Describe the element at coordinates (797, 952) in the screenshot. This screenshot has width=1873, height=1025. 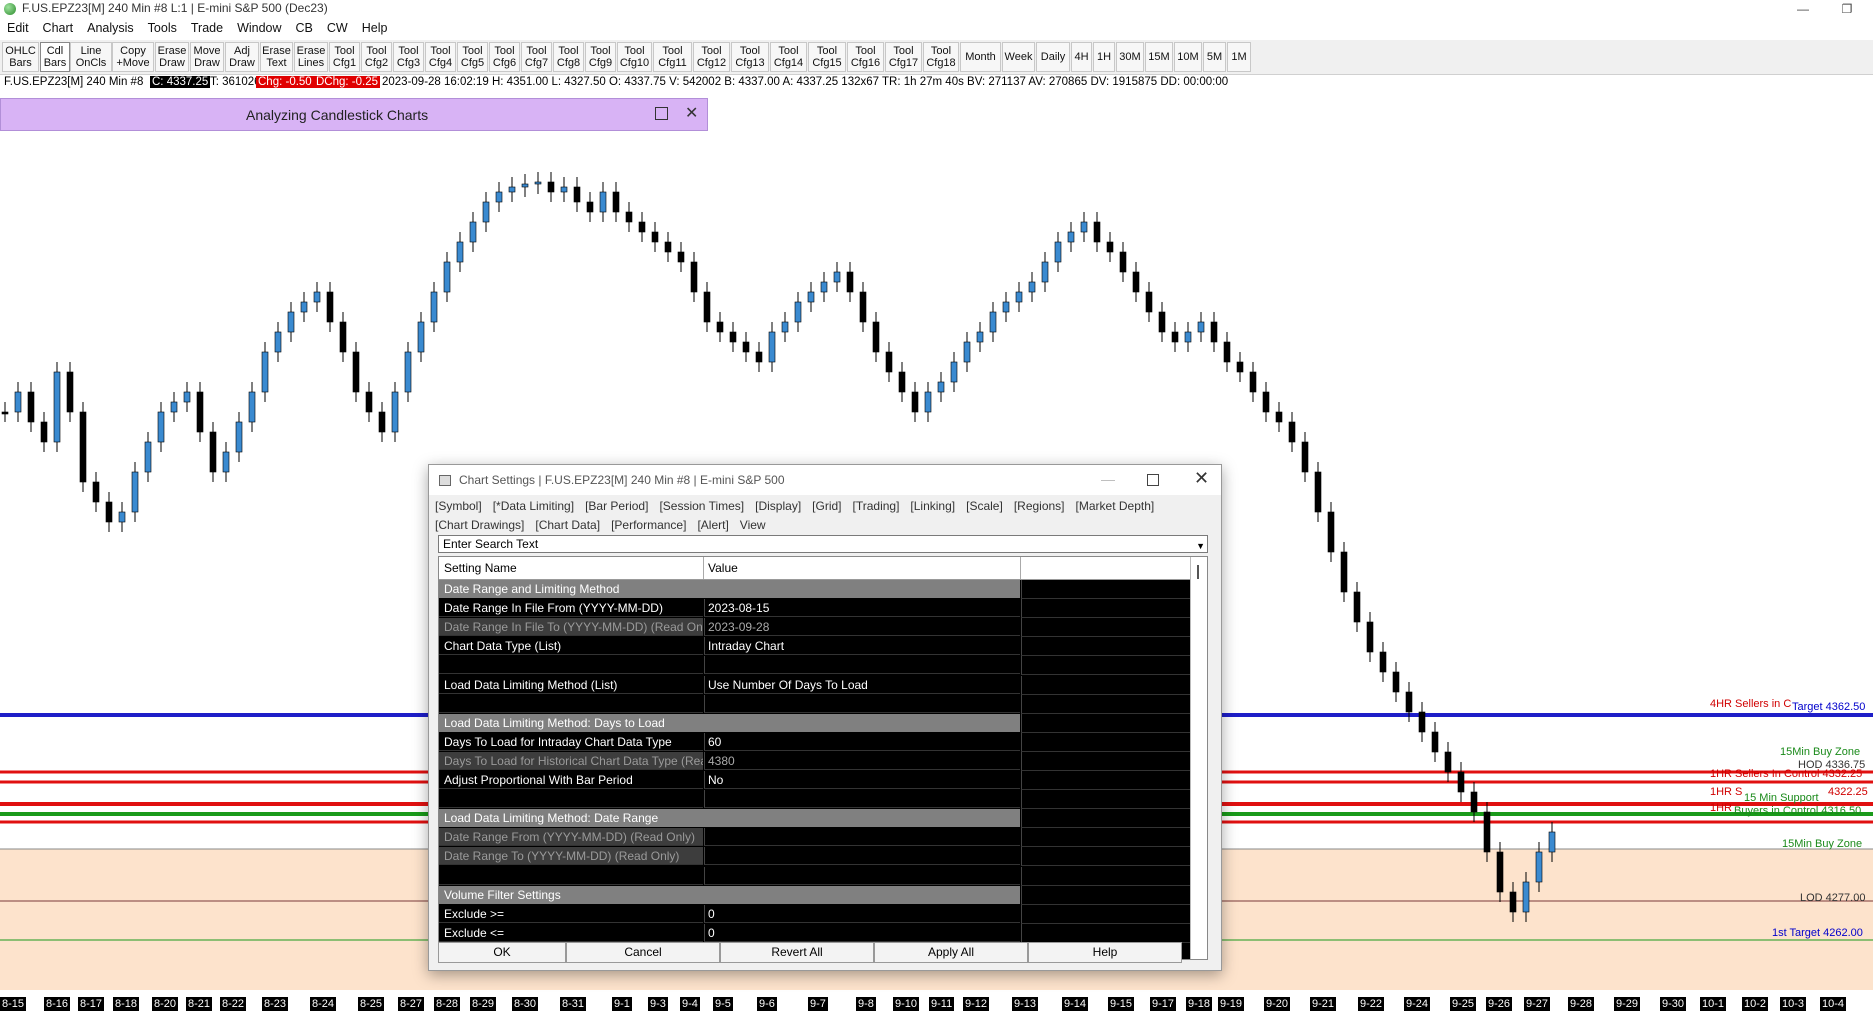
I see `revert-all-button: Revert All` at that location.